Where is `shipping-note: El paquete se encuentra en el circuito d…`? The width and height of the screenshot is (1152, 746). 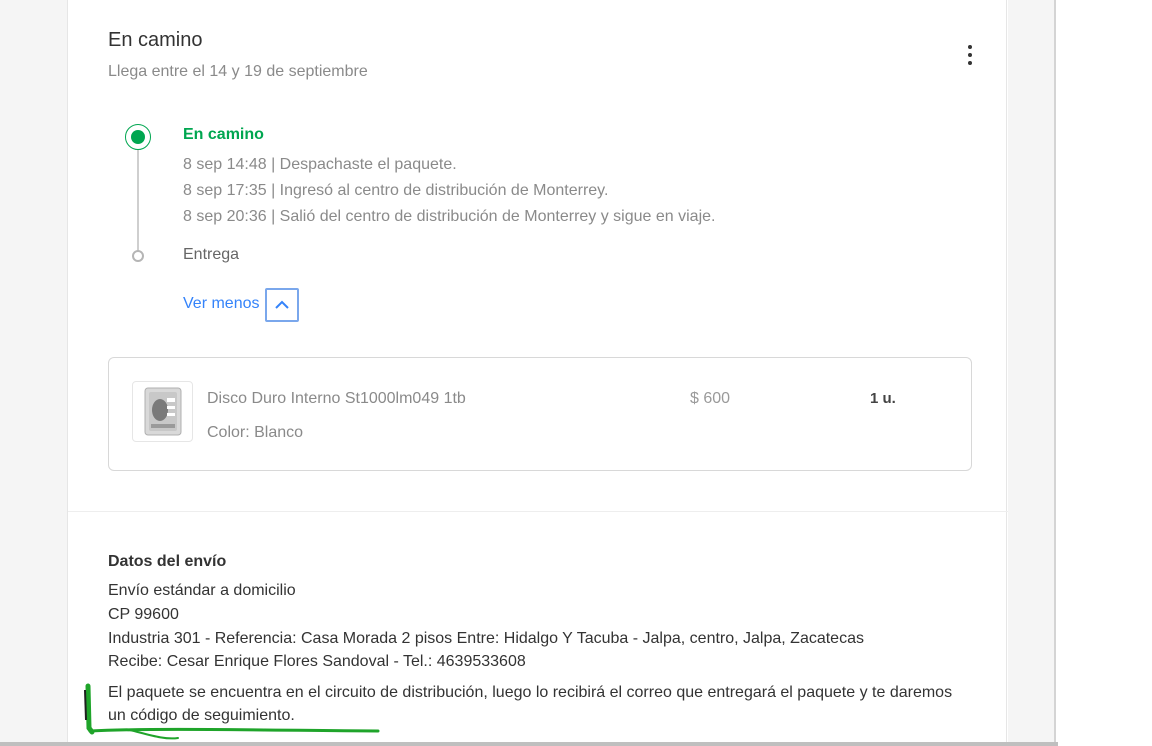
shipping-note: El paquete se encuentra en el circuito d… is located at coordinates (530, 704).